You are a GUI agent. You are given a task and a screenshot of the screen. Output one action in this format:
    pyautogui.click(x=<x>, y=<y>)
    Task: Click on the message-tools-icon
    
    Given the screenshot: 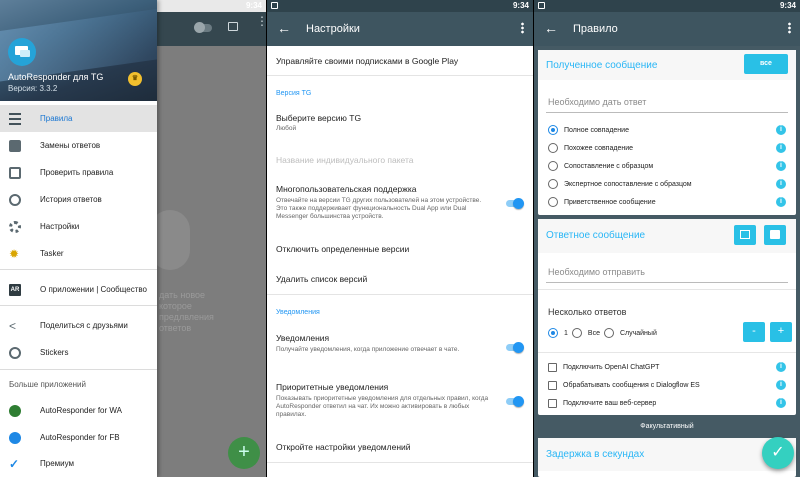 What is the action you would take?
    pyautogui.click(x=775, y=234)
    